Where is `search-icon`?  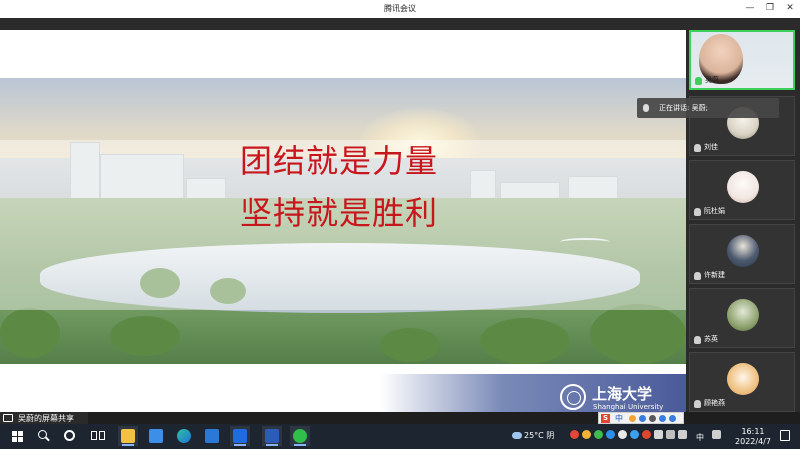 search-icon is located at coordinates (44, 436).